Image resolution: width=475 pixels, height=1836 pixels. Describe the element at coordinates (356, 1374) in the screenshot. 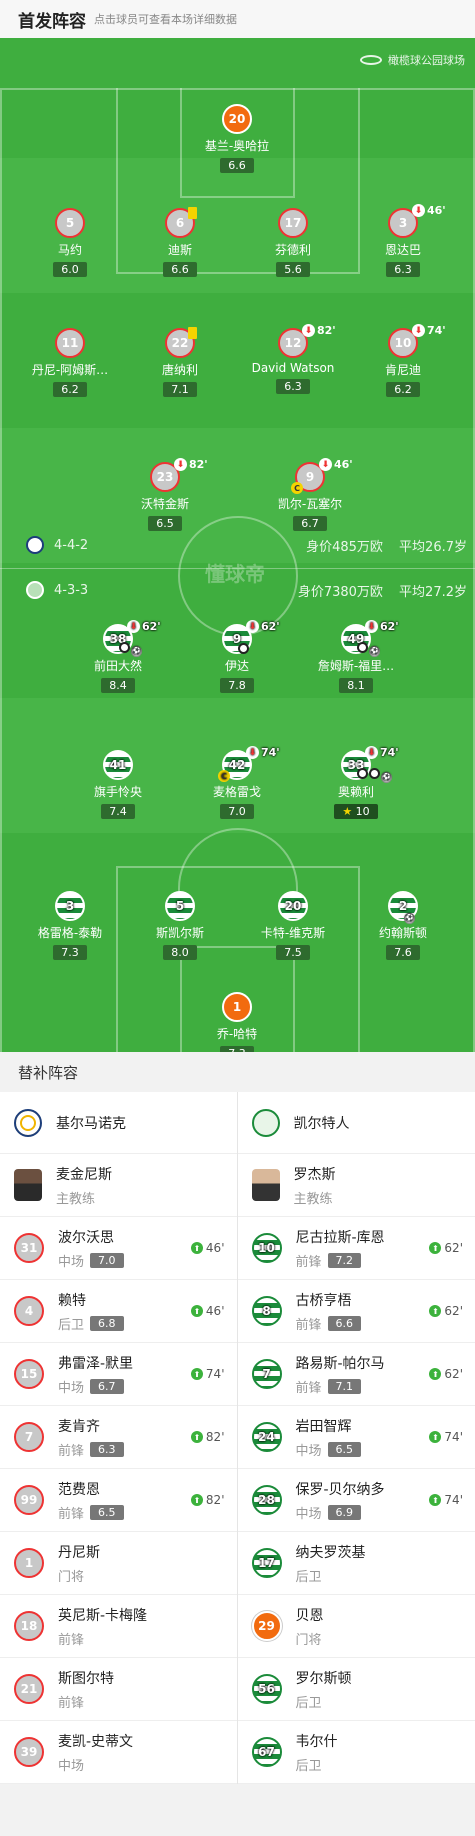

I see `away-sub-row: 7 路易斯-帕尔马 前锋 7.1 ⬆ 62'` at that location.